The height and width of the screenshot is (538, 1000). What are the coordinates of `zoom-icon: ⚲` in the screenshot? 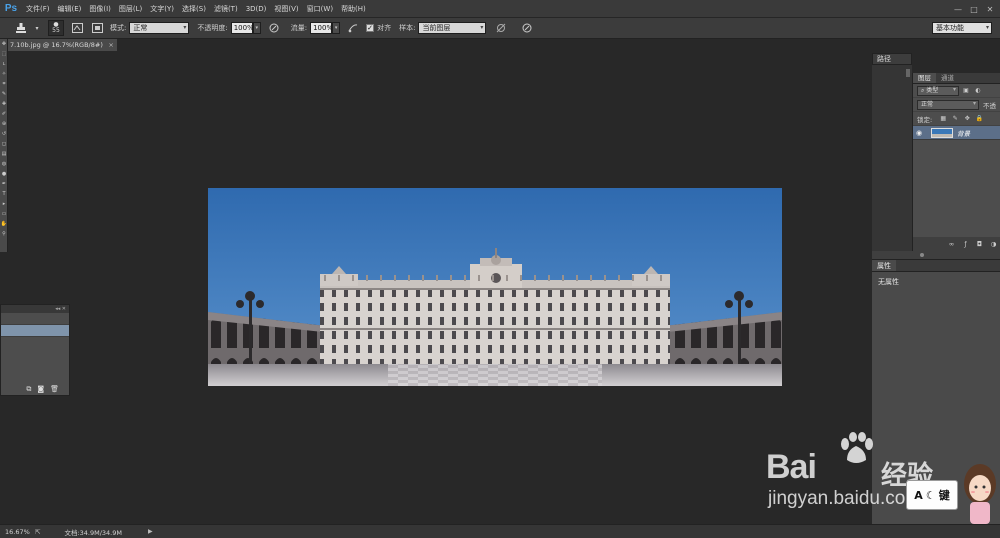 It's located at (4, 234).